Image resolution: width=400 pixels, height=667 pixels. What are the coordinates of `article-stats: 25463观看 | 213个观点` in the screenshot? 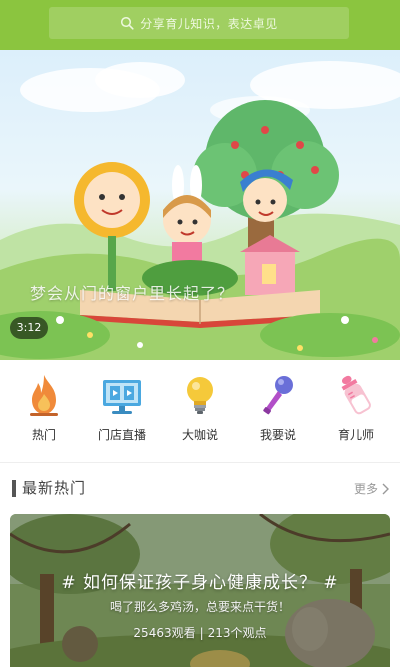 It's located at (200, 632).